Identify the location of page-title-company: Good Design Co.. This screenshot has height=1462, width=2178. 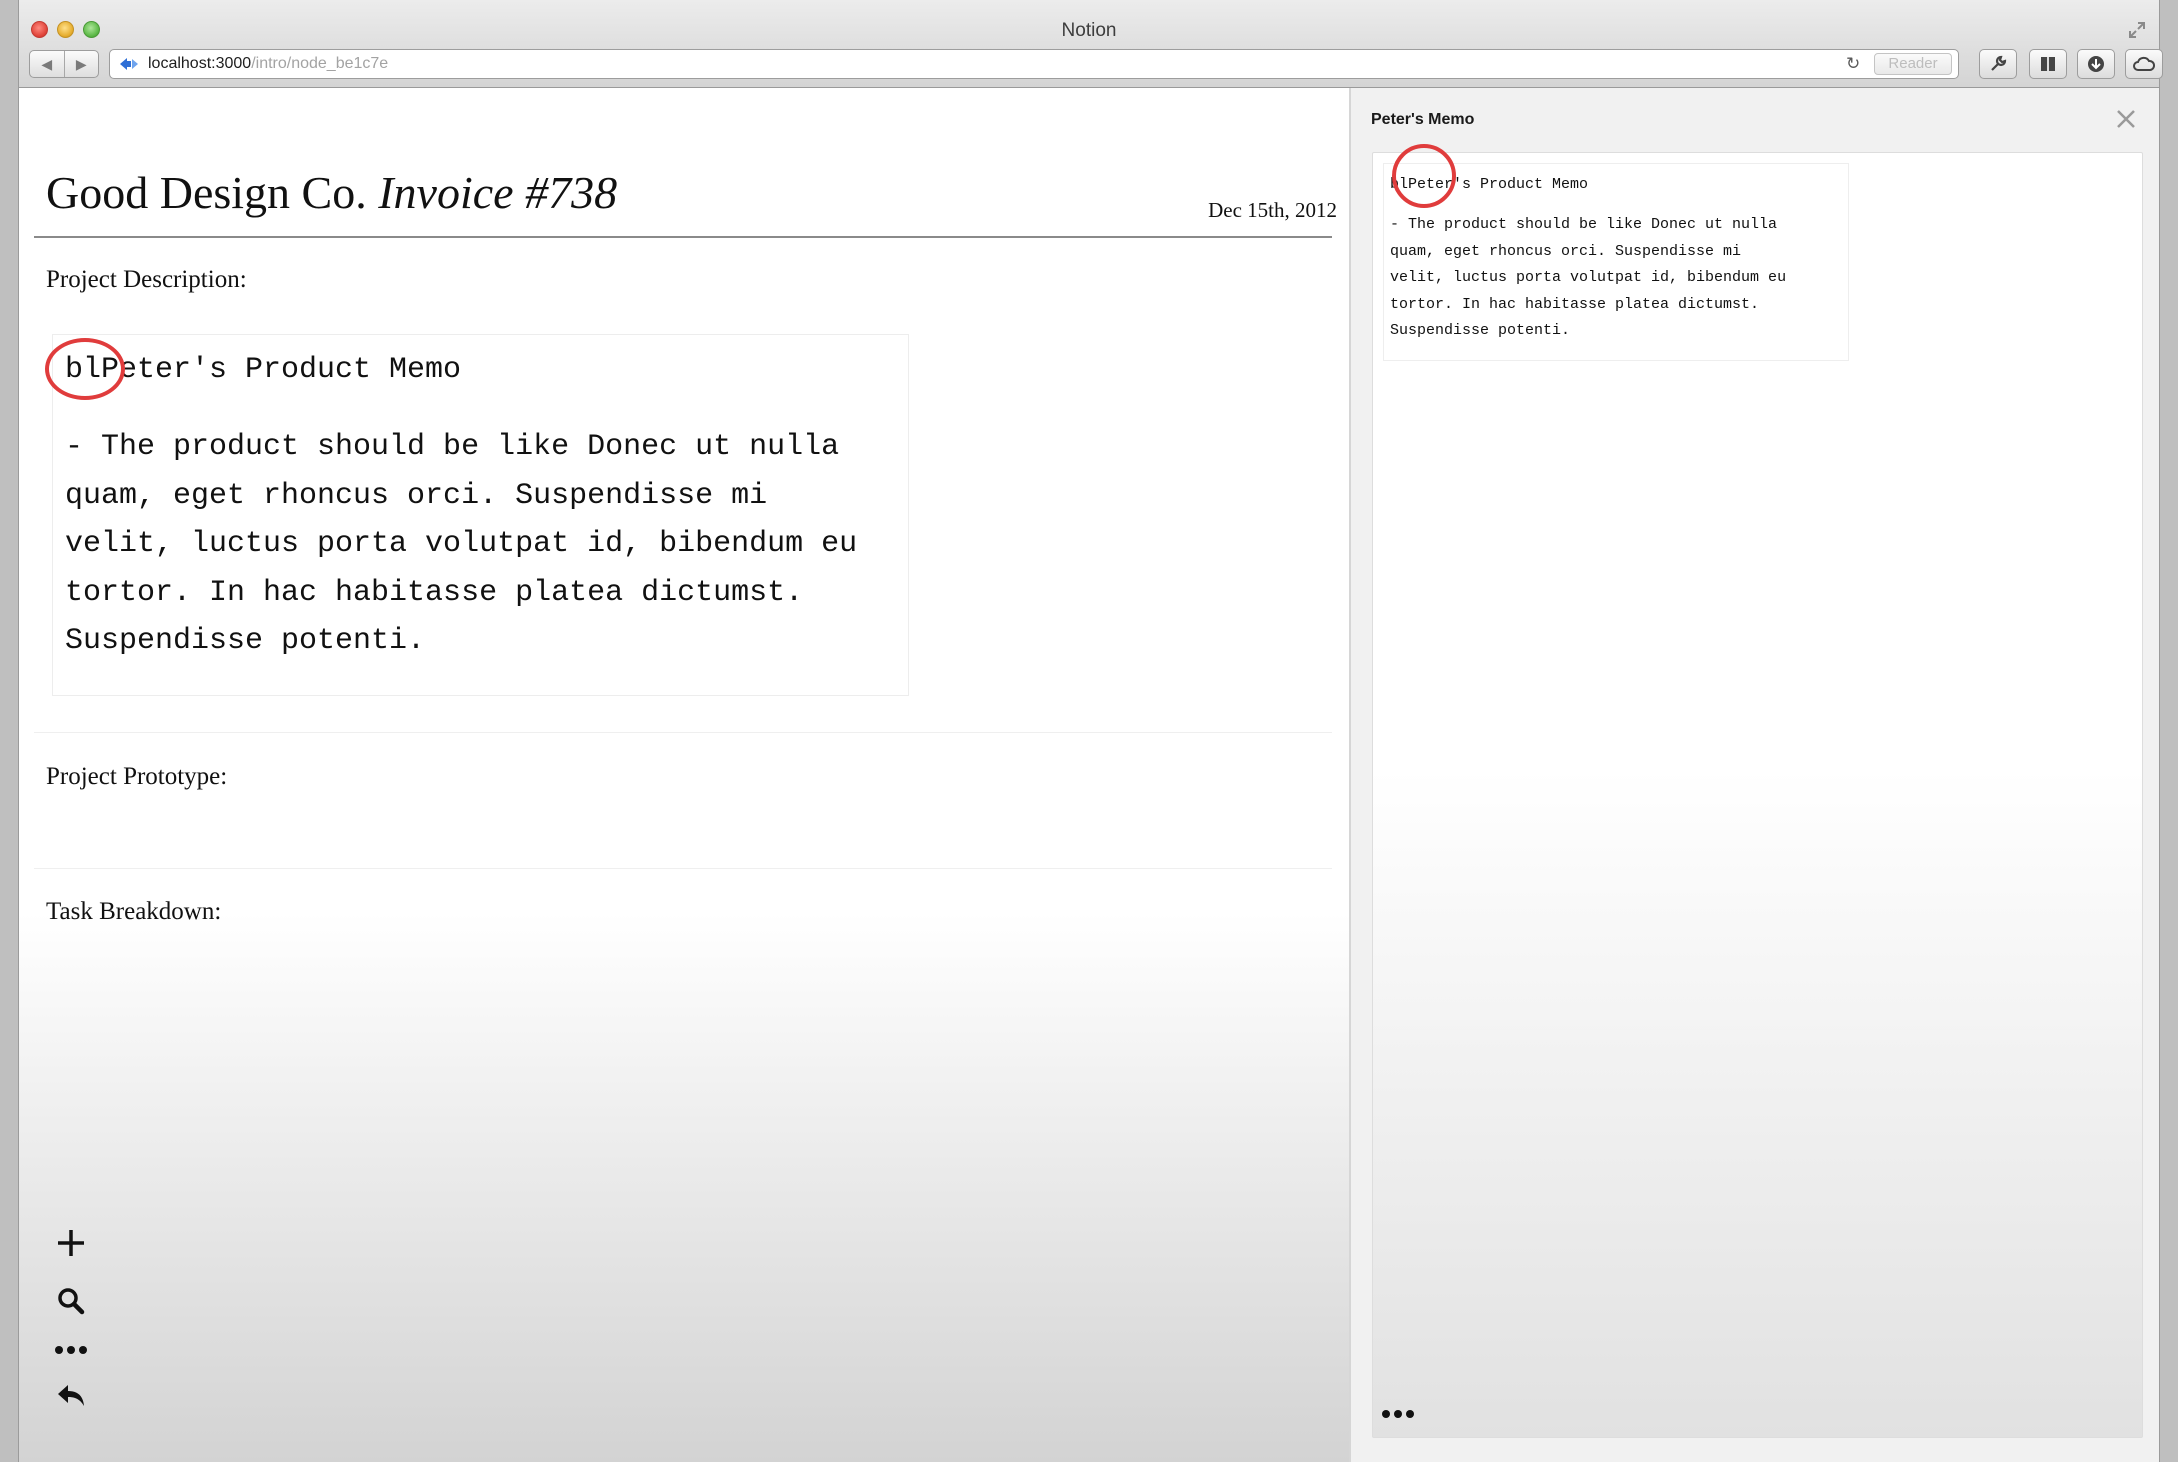
(206, 192).